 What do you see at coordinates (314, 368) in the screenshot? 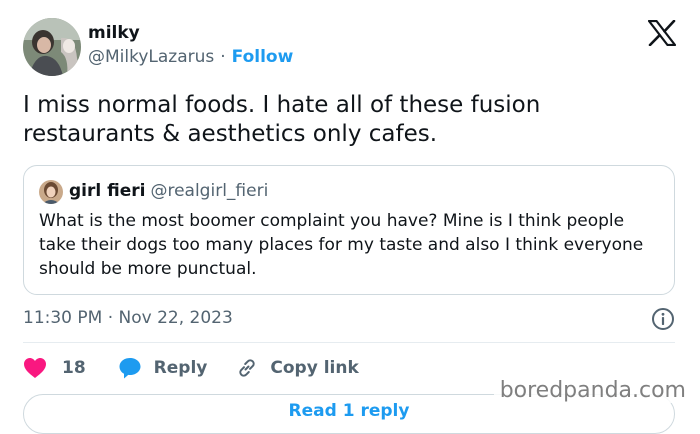
I see `copy-link-label: Copy link` at bounding box center [314, 368].